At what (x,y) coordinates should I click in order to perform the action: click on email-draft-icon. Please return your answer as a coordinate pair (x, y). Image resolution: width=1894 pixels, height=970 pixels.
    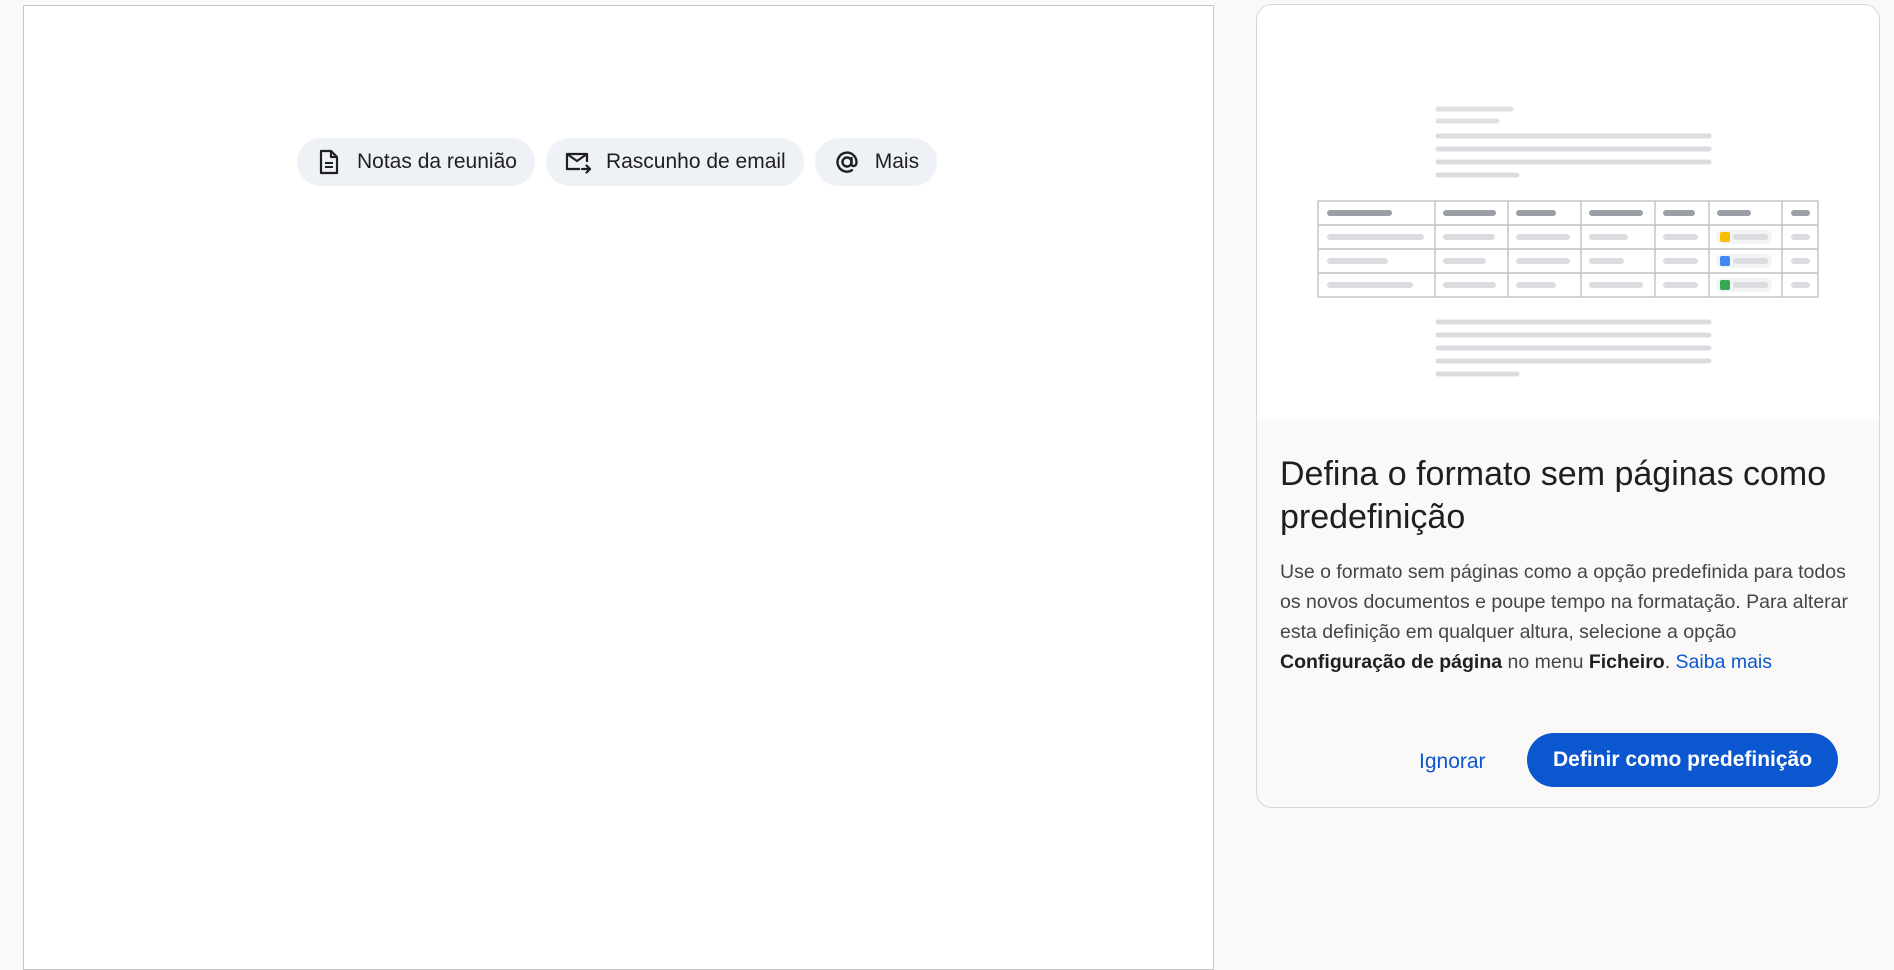
    Looking at the image, I should click on (578, 162).